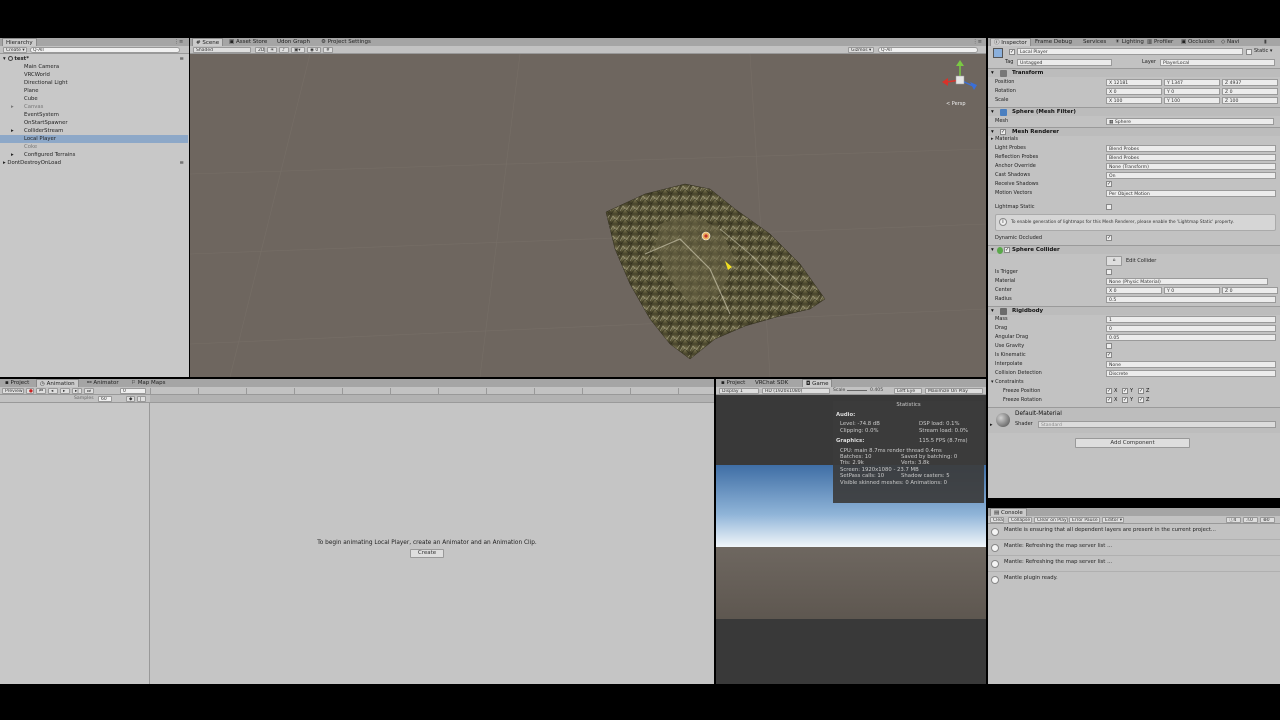 The height and width of the screenshot is (720, 1280). What do you see at coordinates (1217, 62) in the screenshot?
I see `layer-dropdown: PlayerLocal` at bounding box center [1217, 62].